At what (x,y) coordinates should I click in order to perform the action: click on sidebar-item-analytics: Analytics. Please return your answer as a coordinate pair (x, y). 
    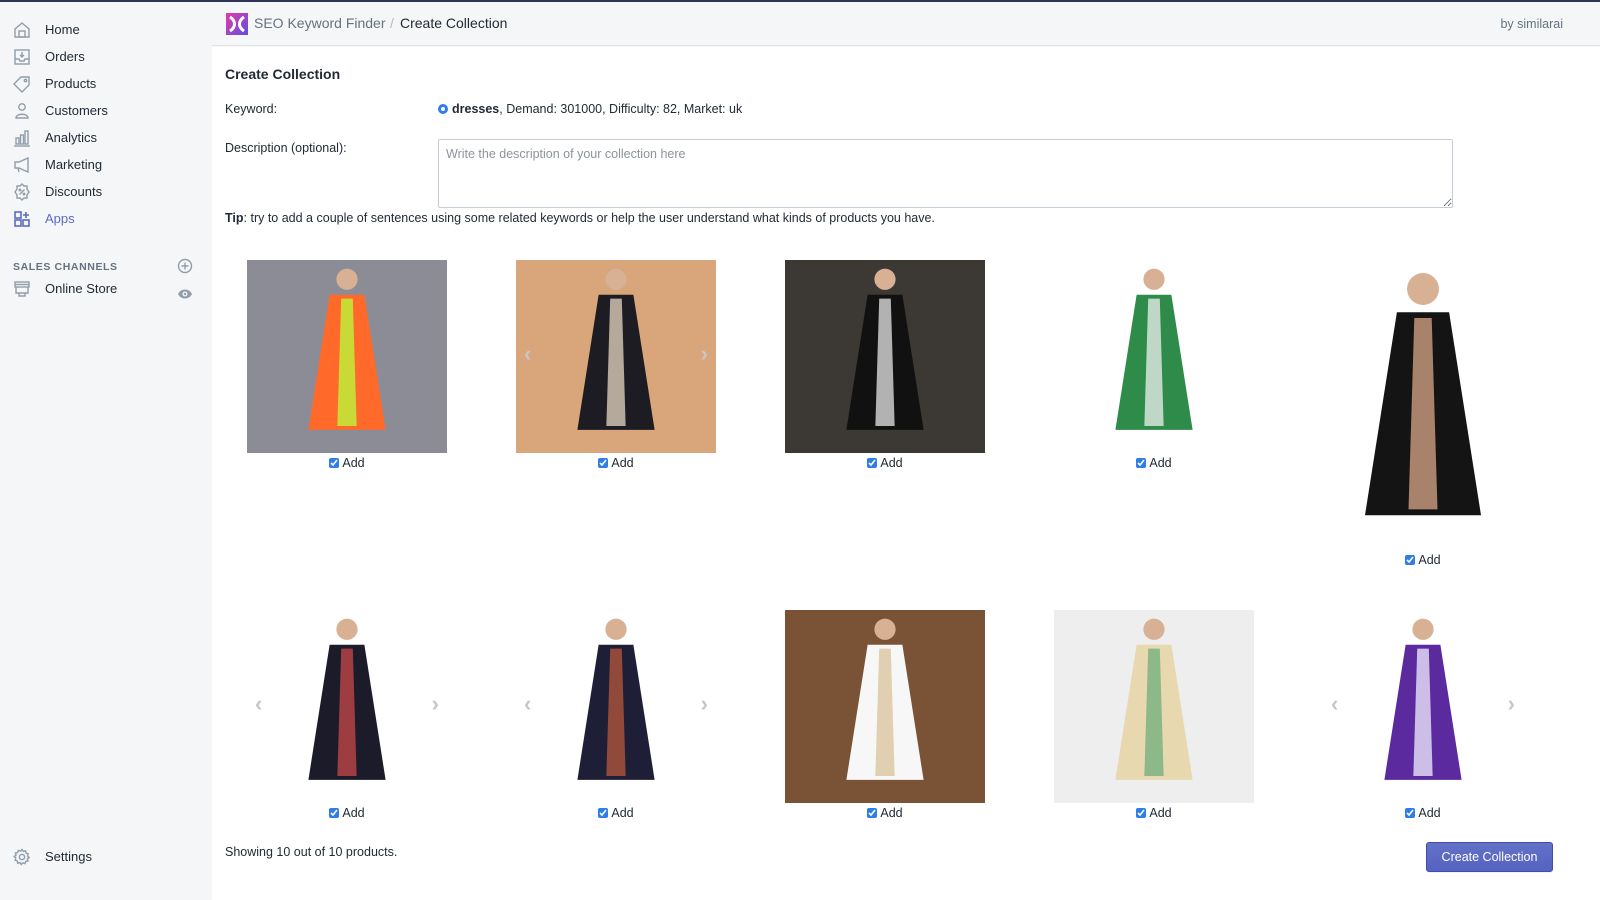
    Looking at the image, I should click on (106, 137).